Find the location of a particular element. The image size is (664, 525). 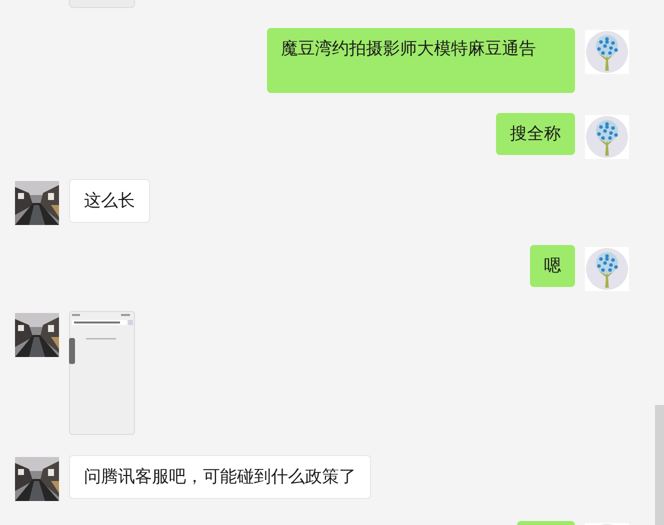

message-bubble: 问腾讯客服吧，可能碰到什么政策了 is located at coordinates (220, 477).